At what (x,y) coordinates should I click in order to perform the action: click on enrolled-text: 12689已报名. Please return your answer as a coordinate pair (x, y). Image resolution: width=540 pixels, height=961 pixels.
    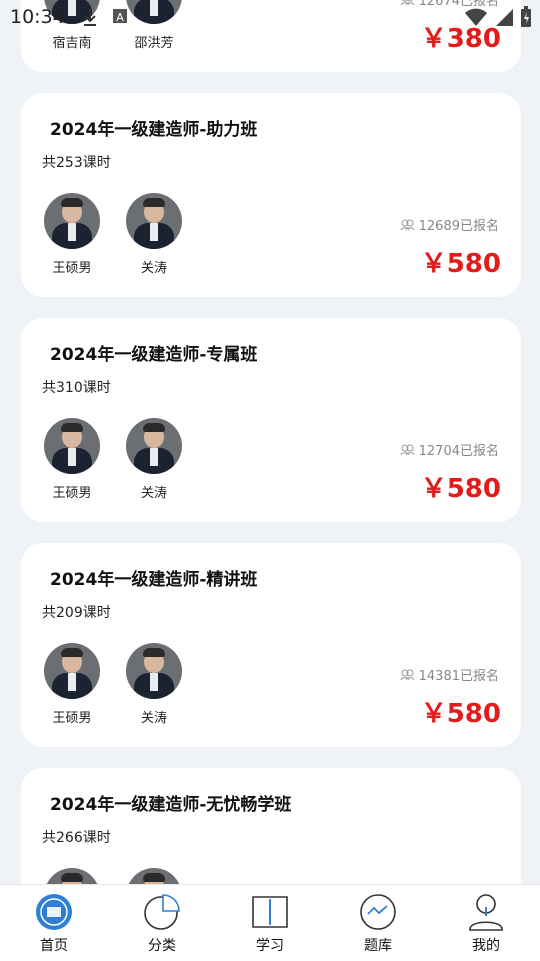
    Looking at the image, I should click on (458, 226).